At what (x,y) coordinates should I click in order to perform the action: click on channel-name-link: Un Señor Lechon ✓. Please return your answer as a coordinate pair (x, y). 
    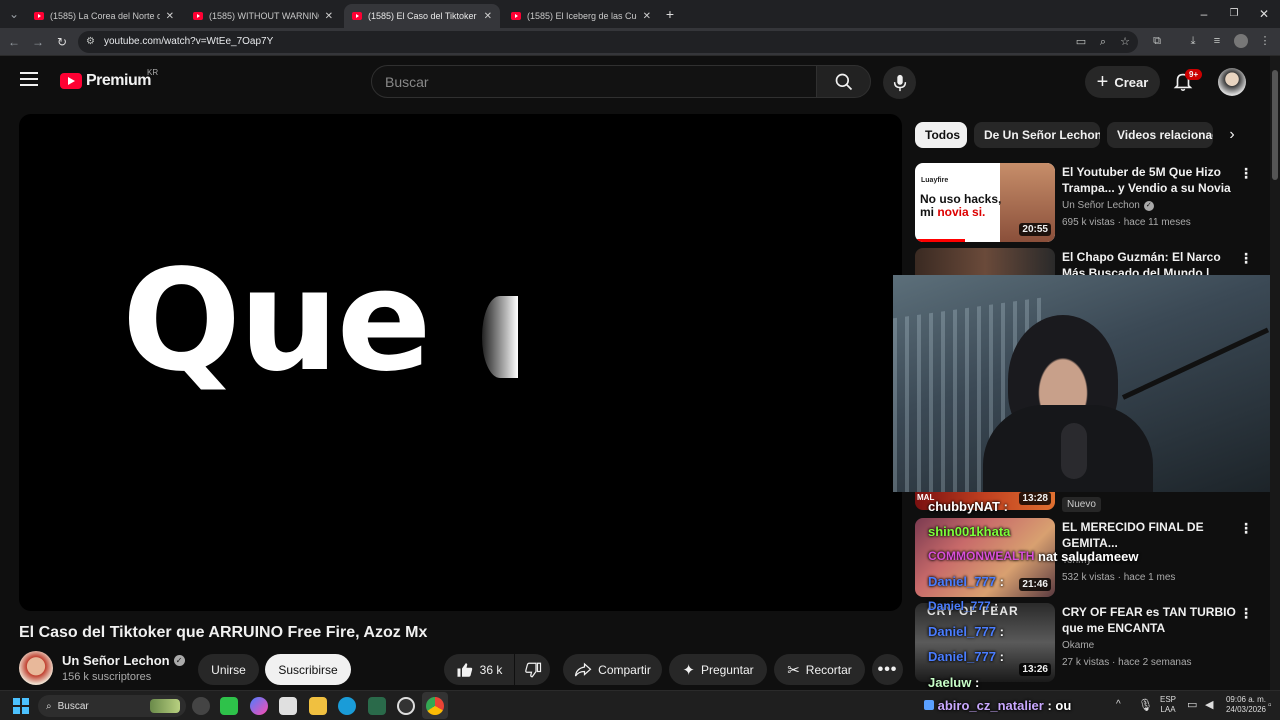
    Looking at the image, I should click on (123, 660).